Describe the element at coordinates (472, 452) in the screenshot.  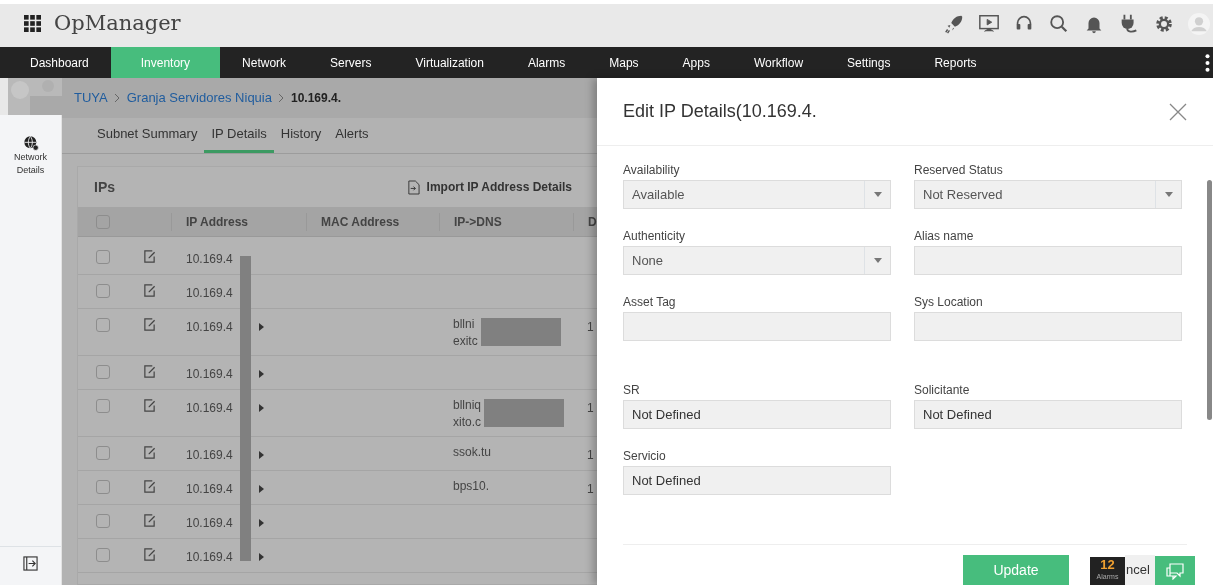
I see `dns-cell: ssok.tu` at that location.